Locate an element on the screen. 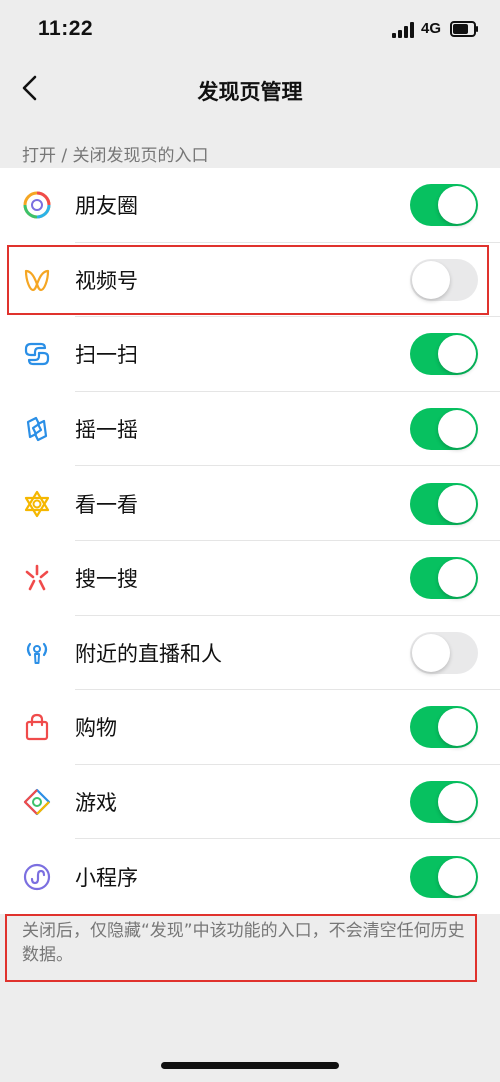 The width and height of the screenshot is (500, 1082). item-label: 摇一摇 is located at coordinates (106, 430).